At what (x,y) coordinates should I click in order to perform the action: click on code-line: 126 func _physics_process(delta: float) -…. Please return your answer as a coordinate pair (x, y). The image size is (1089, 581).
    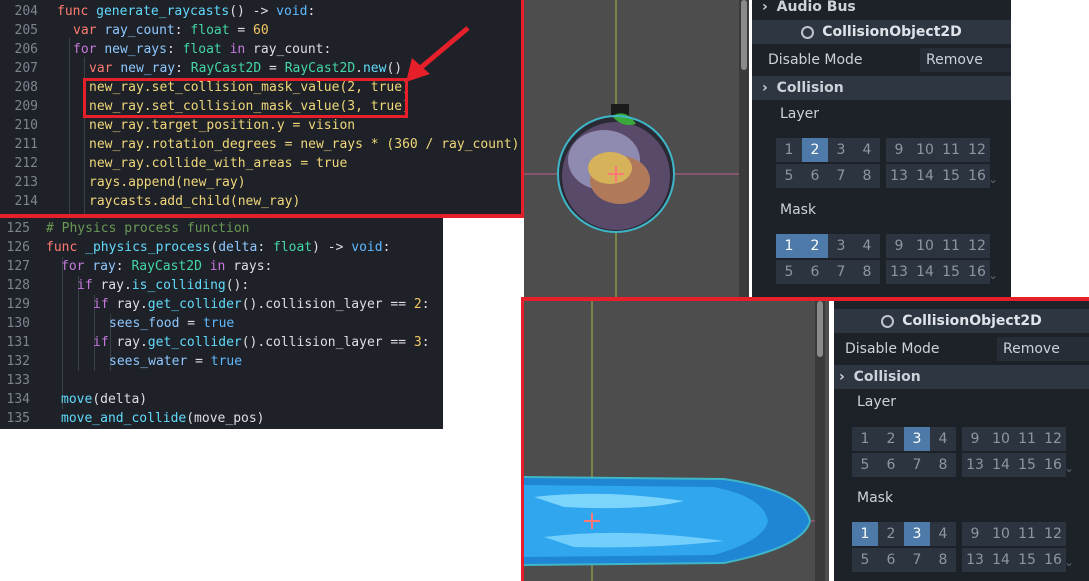
    Looking at the image, I should click on (195, 247).